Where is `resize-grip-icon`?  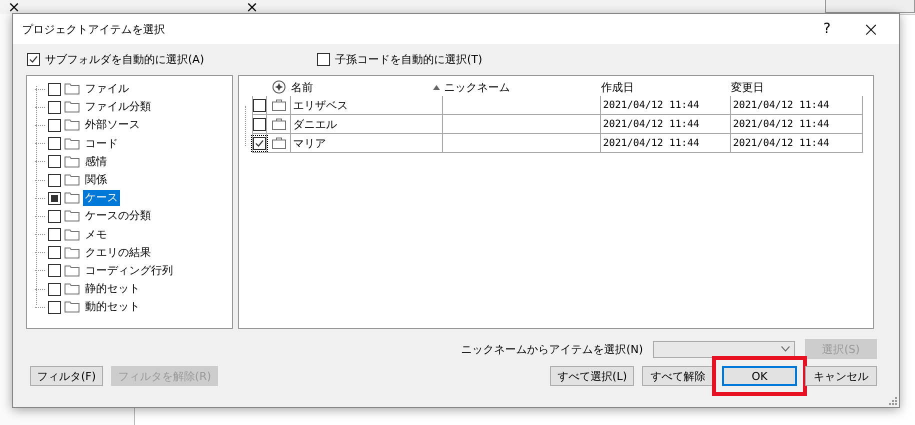
resize-grip-icon is located at coordinates (893, 401).